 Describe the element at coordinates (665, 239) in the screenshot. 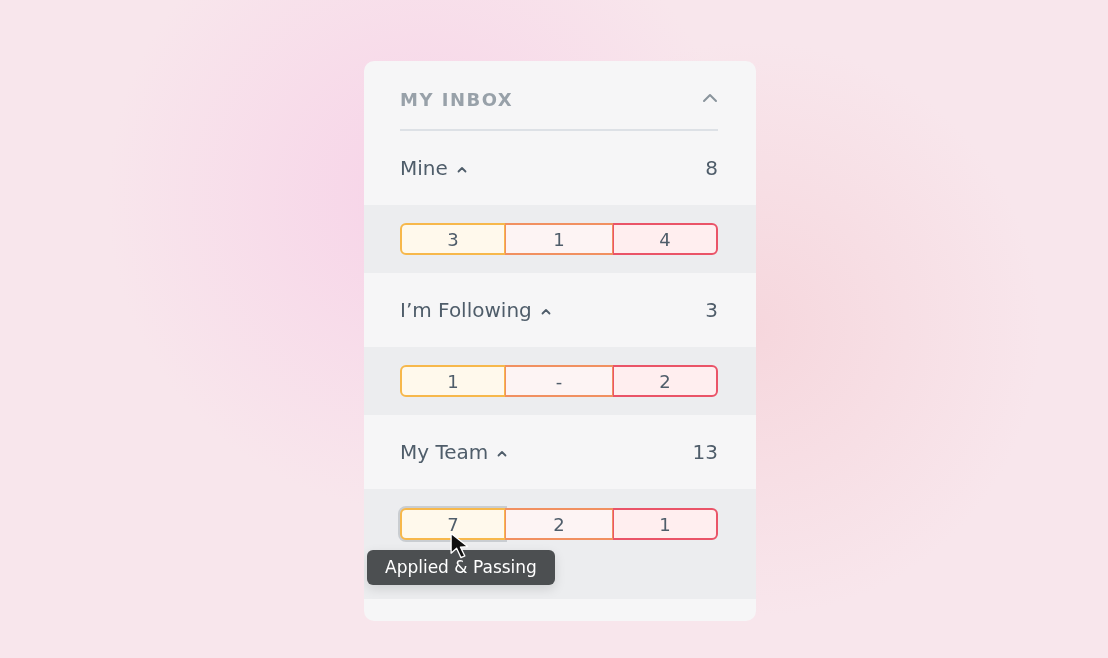

I see `status-segment: 4` at that location.